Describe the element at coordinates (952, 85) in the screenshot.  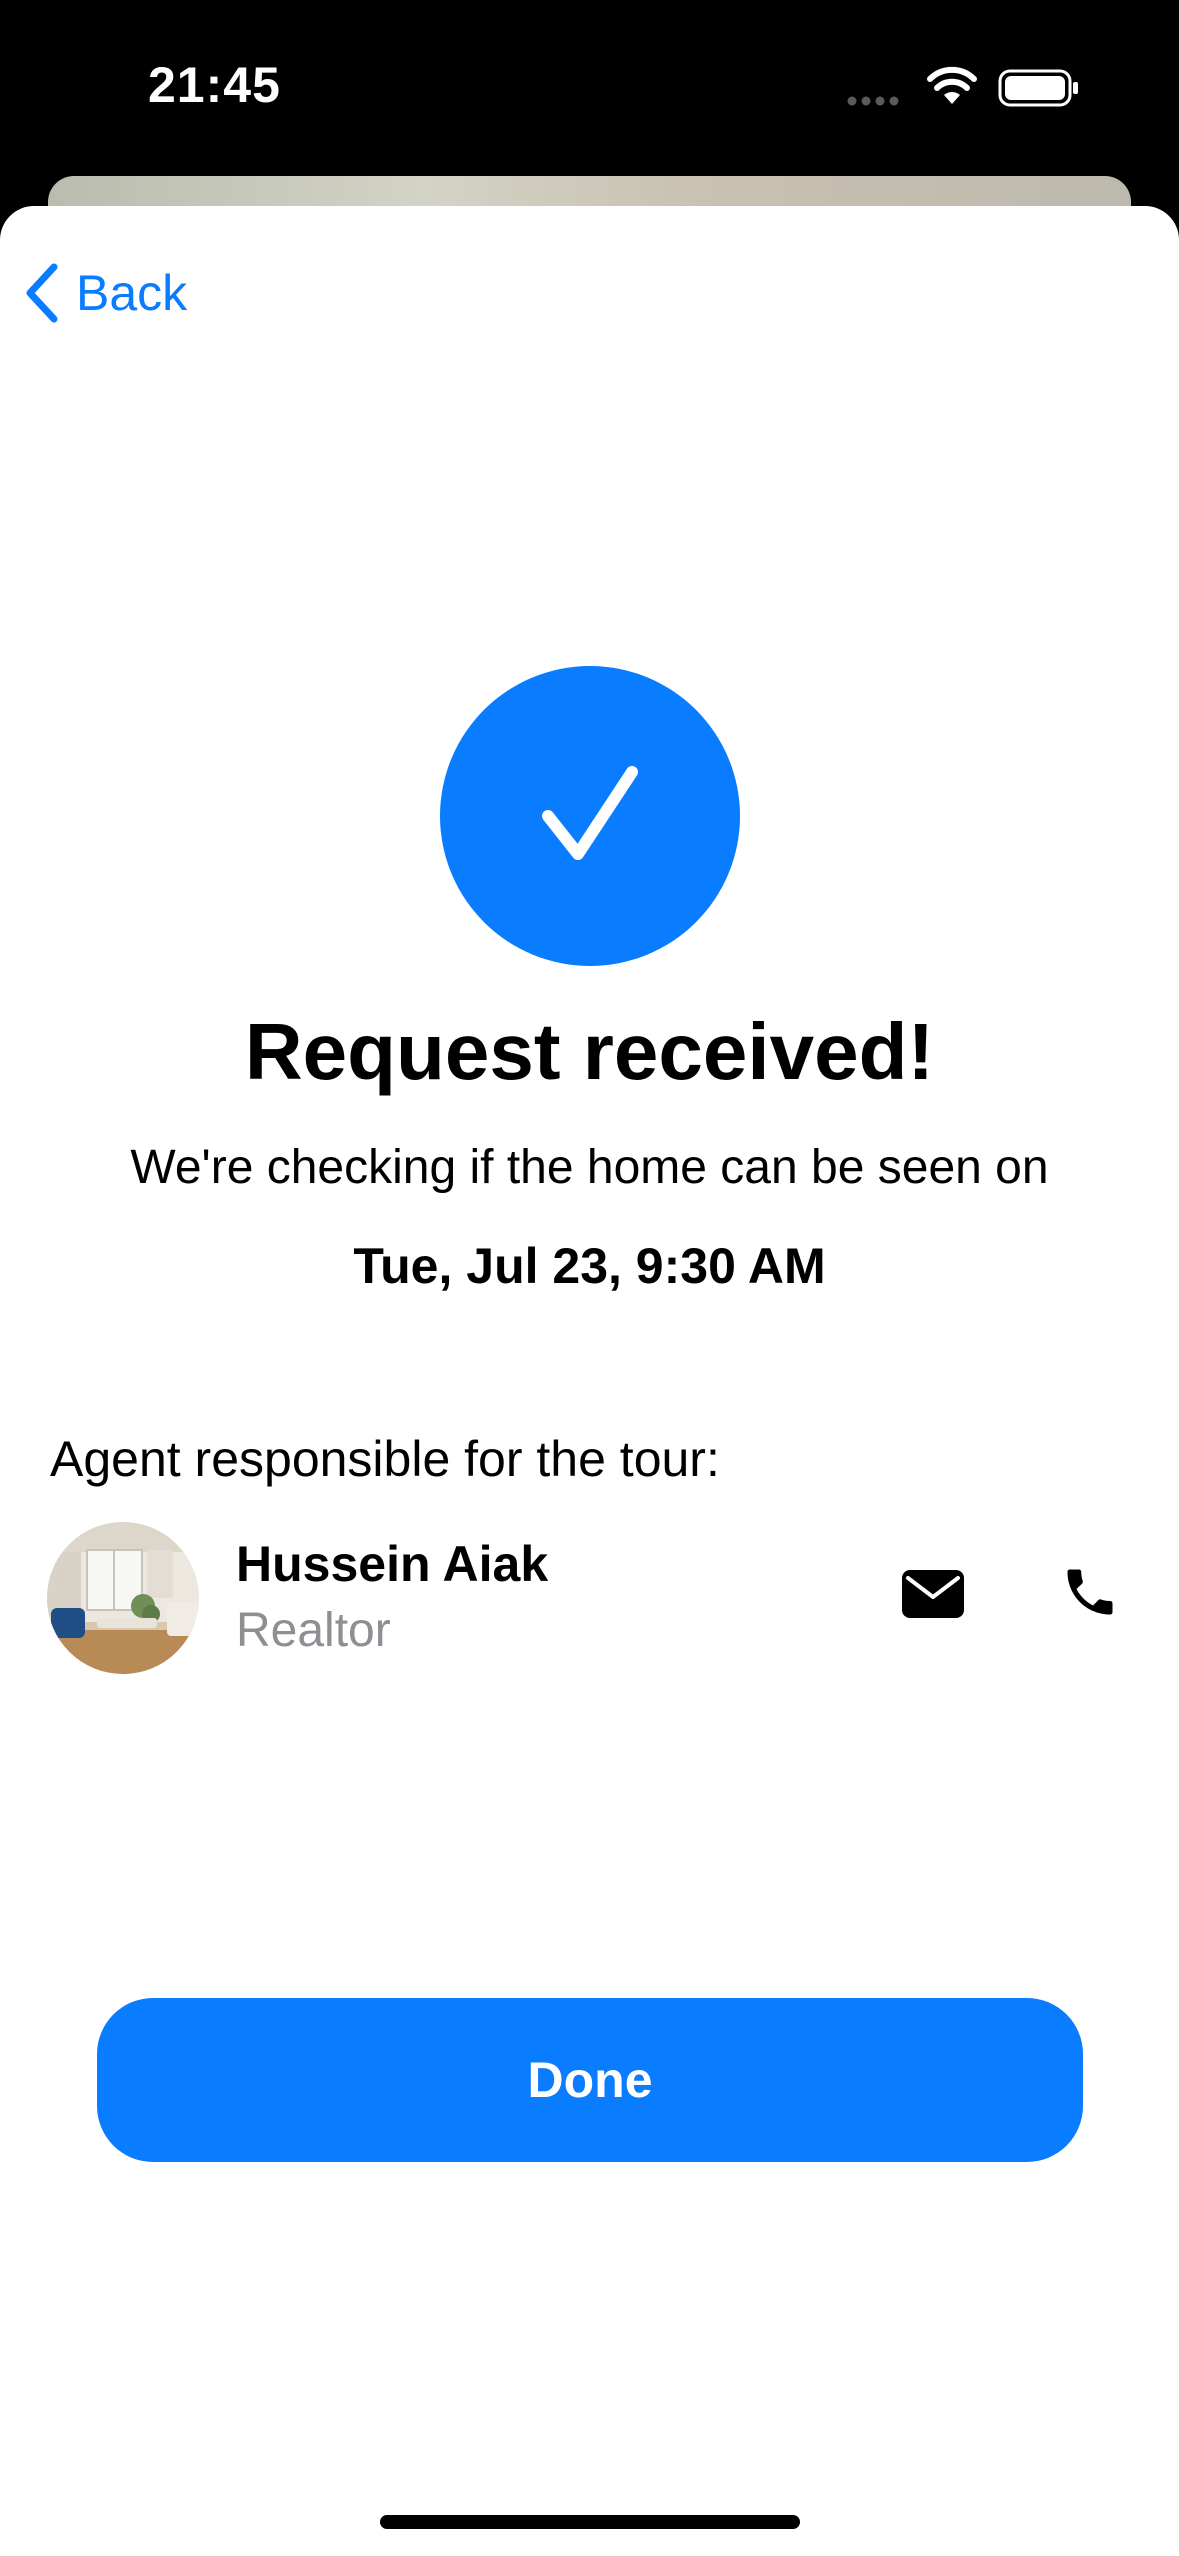
I see `wifi-icon` at that location.